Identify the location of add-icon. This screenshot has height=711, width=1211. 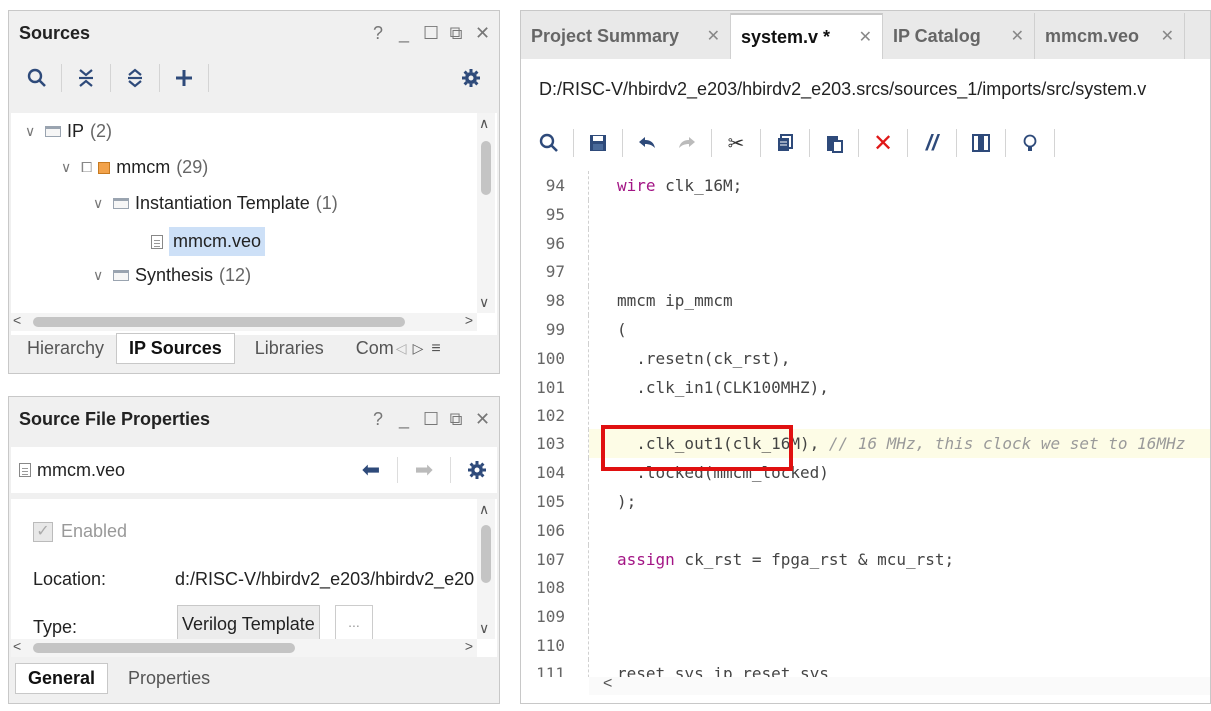
(184, 78).